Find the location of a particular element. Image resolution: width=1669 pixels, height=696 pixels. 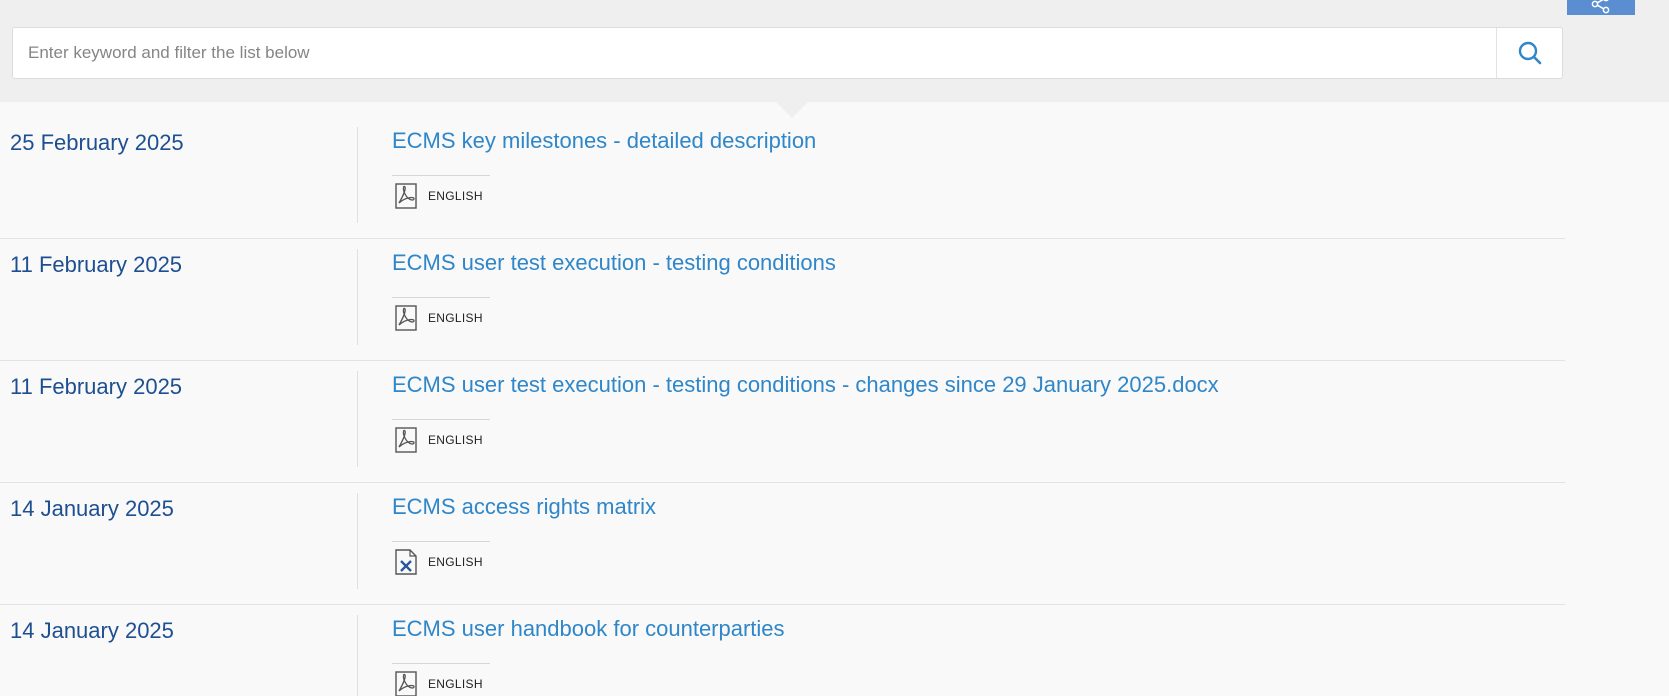

search-button is located at coordinates (1529, 53).